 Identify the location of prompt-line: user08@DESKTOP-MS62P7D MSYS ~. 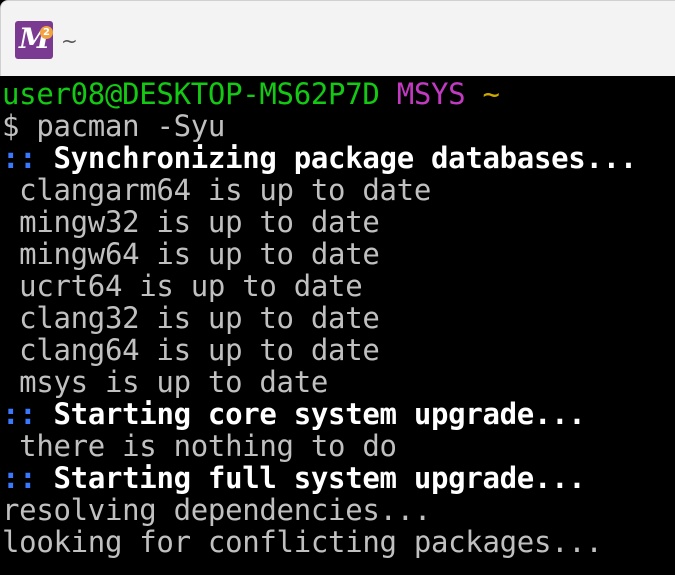
(337, 94).